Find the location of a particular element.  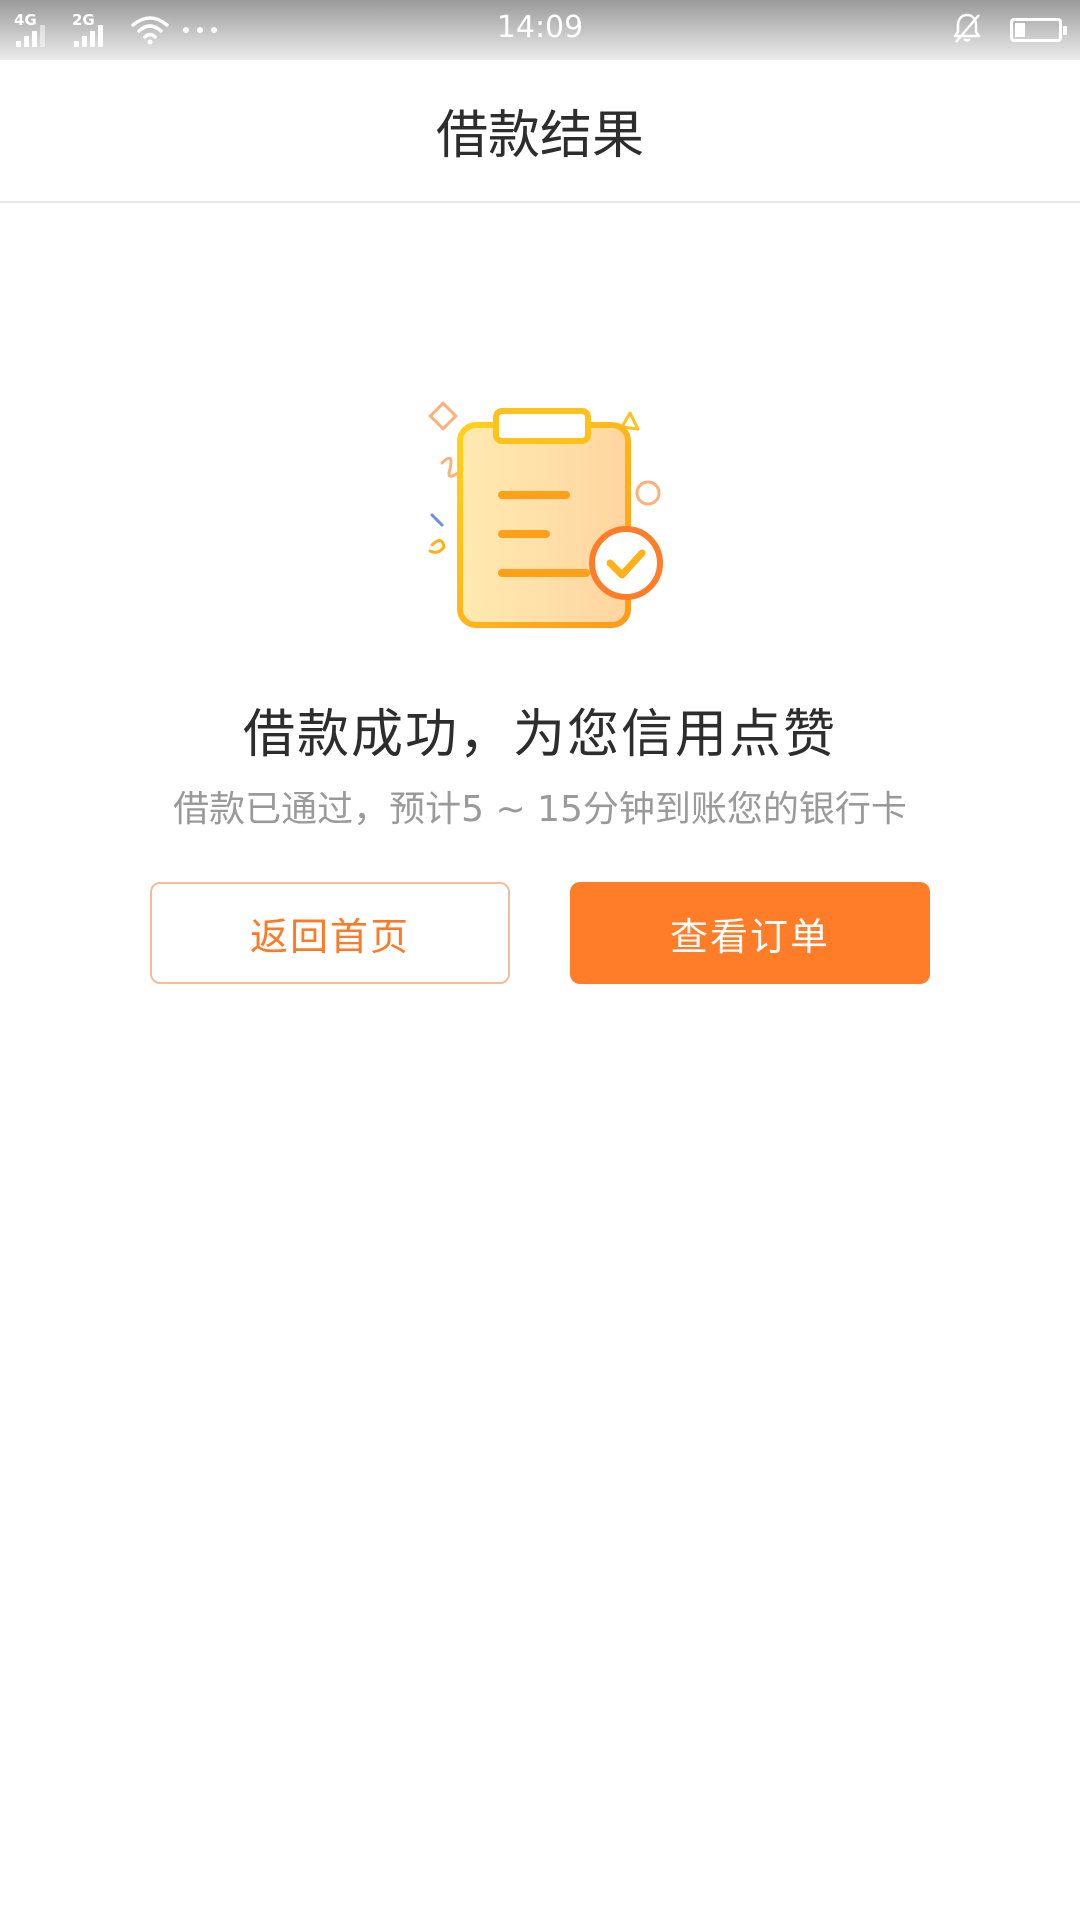

page-title: 借款结果 is located at coordinates (539, 136).